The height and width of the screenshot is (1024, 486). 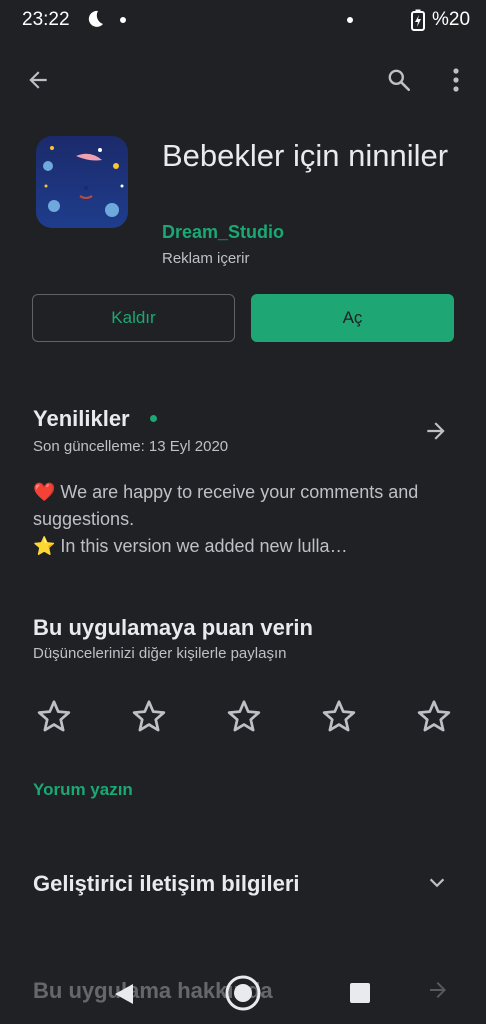 I want to click on star-2-icon, so click(x=149, y=716).